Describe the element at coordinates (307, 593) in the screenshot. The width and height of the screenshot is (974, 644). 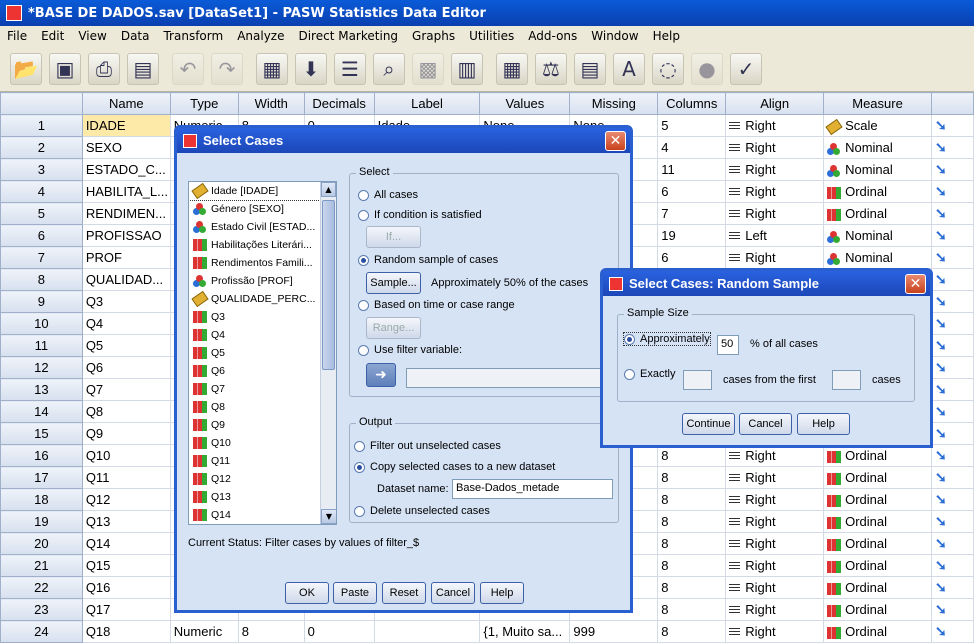
I see `ok-button: OK` at that location.